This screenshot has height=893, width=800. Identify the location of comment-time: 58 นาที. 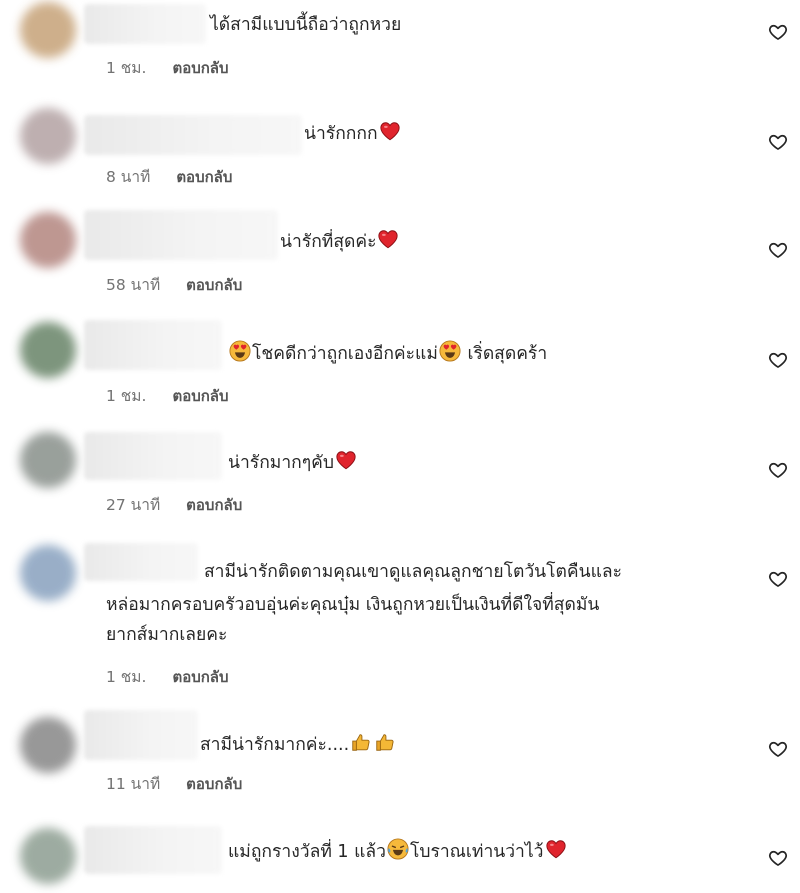
(133, 285).